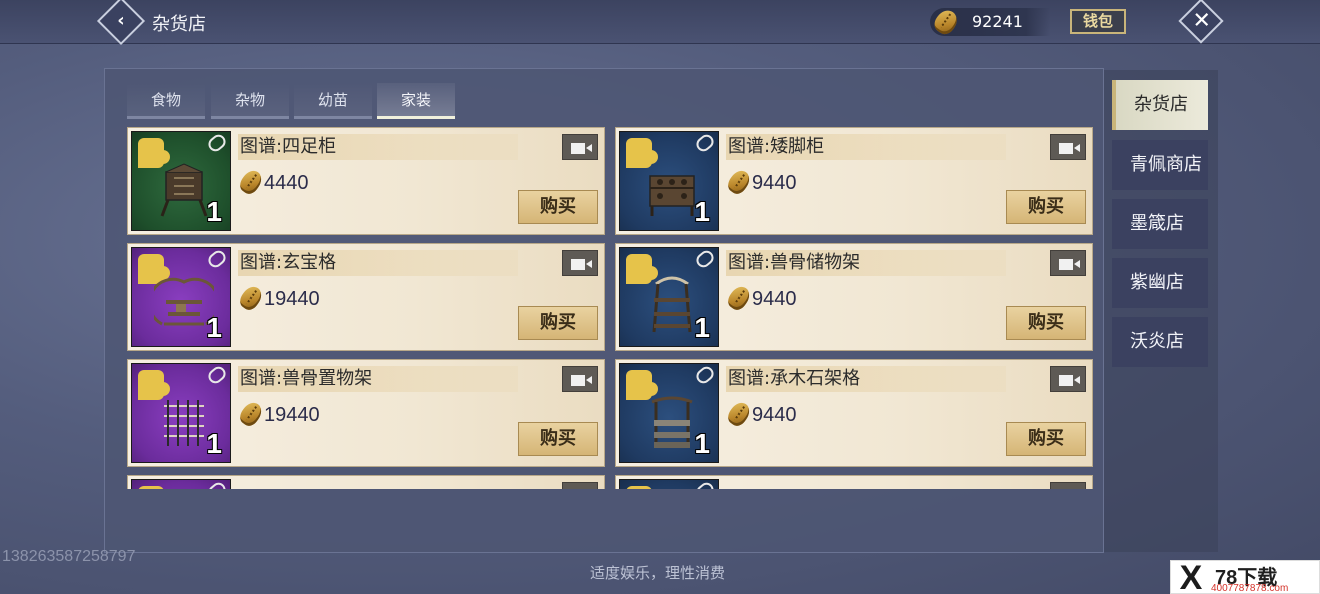  What do you see at coordinates (179, 24) in the screenshot?
I see `page-title: 杂货店` at bounding box center [179, 24].